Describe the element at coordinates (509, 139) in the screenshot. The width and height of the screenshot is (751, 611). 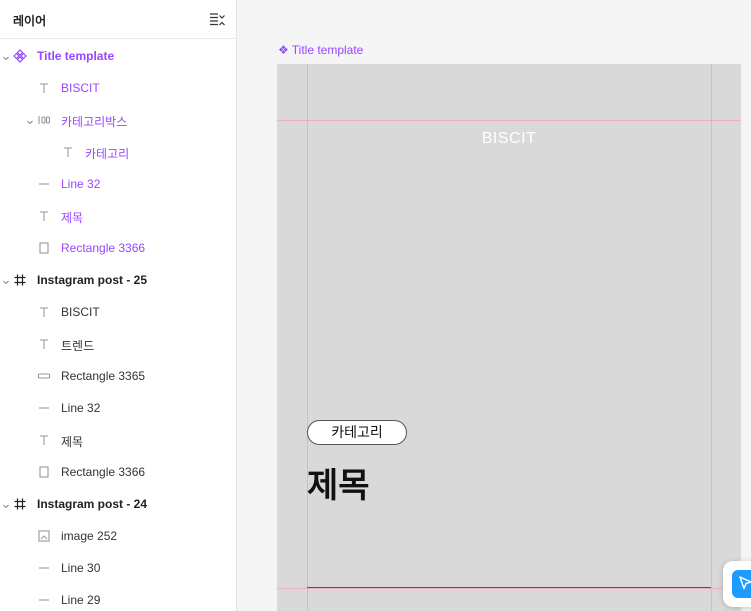
I see `brand-text: BISCIT` at that location.